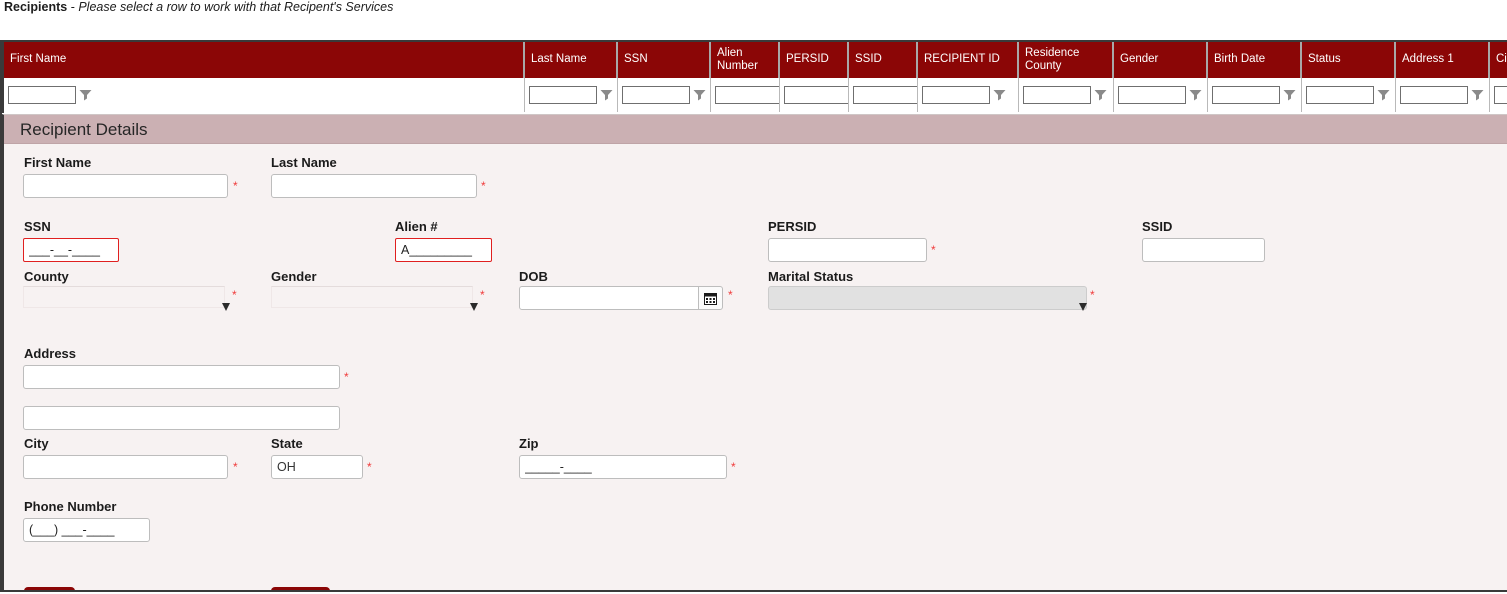 The height and width of the screenshot is (594, 1507). Describe the element at coordinates (1254, 60) in the screenshot. I see `column-header: Birth Date` at that location.